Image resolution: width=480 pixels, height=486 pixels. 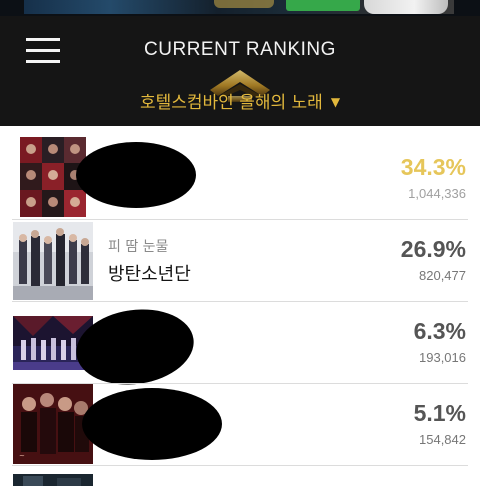 I want to click on vote-count: 193,016, so click(x=442, y=357).